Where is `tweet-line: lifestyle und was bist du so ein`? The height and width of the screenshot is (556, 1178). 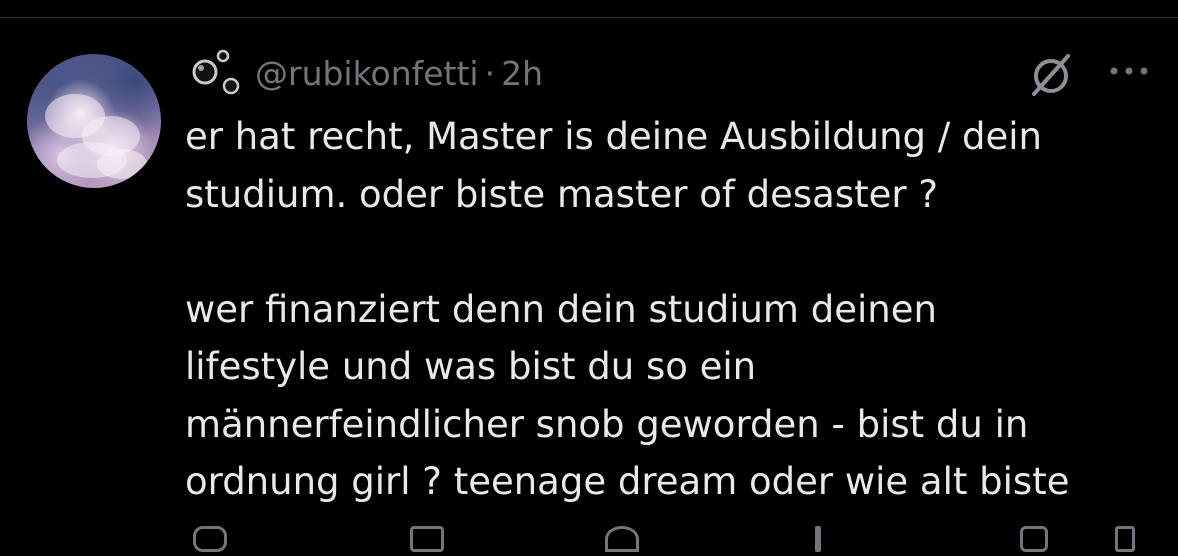
tweet-line: lifestyle und was bist du so ein is located at coordinates (471, 366).